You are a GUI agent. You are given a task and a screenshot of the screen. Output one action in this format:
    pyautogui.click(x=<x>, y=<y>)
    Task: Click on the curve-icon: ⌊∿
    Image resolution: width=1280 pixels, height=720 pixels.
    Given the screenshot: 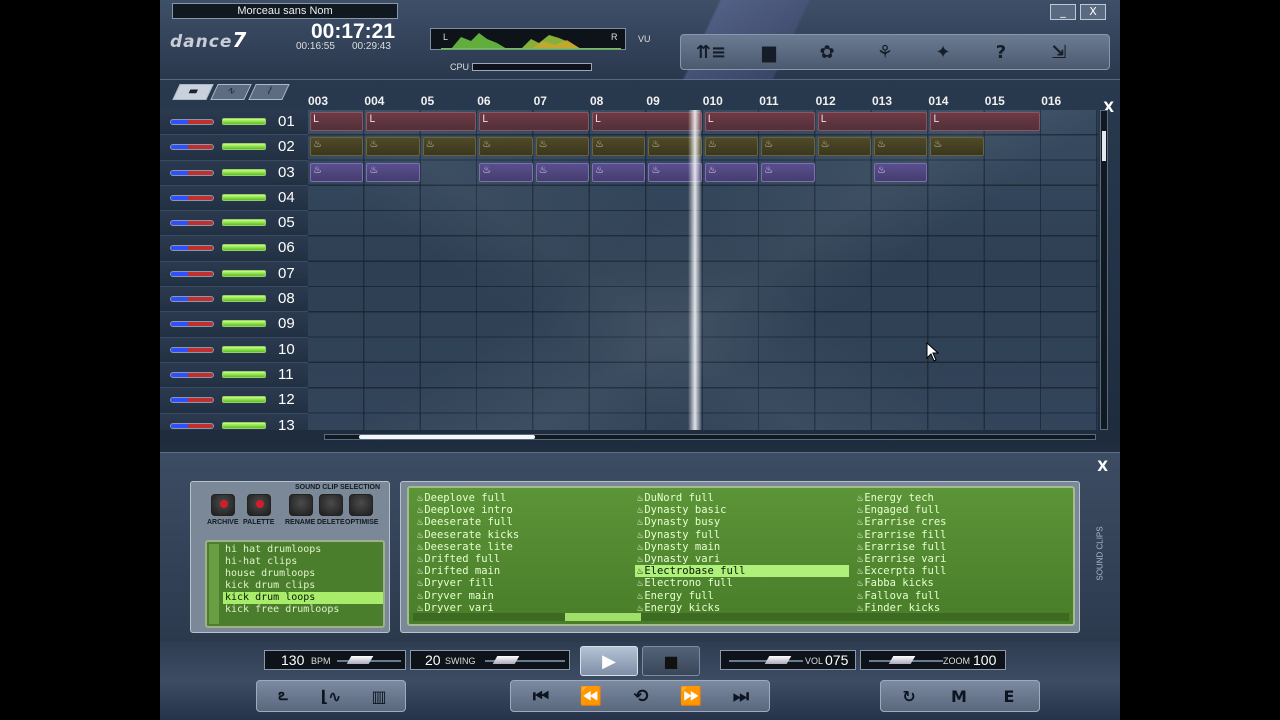 What is the action you would take?
    pyautogui.click(x=331, y=696)
    